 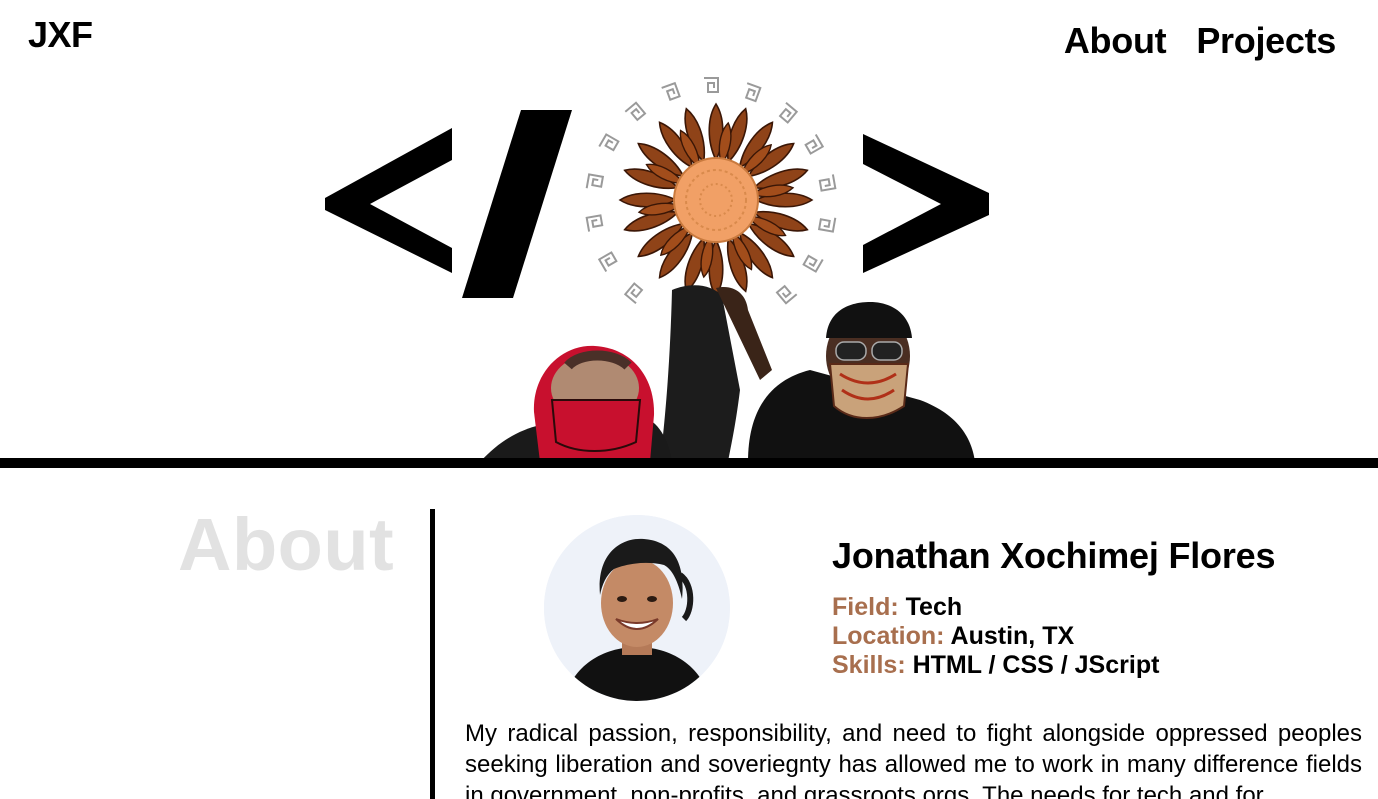 I want to click on detail-value: Tech, so click(x=934, y=607).